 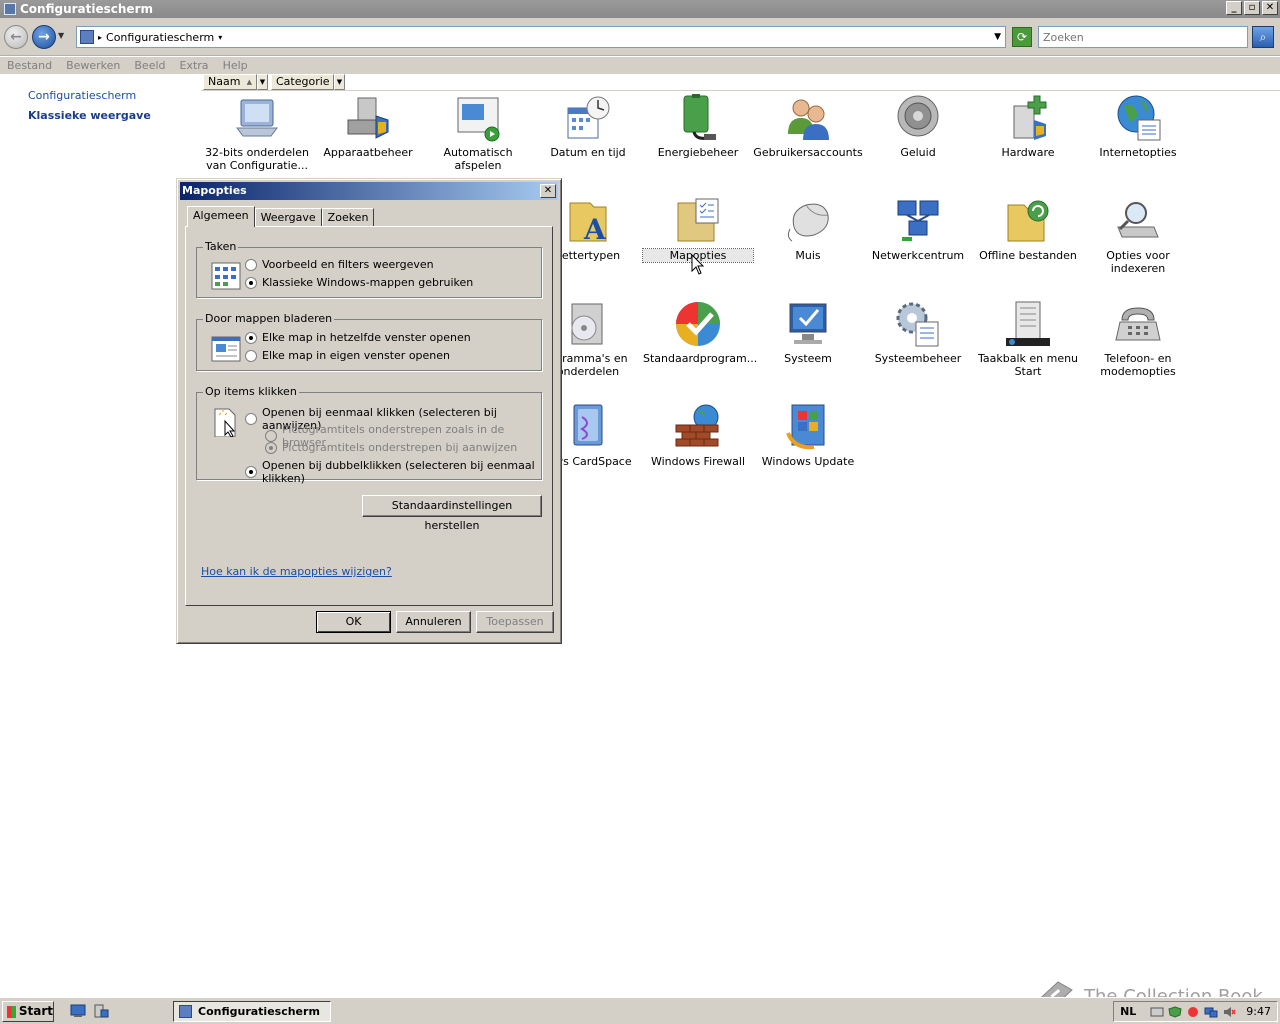 What do you see at coordinates (101, 1011) in the screenshot?
I see `server-manager-icon` at bounding box center [101, 1011].